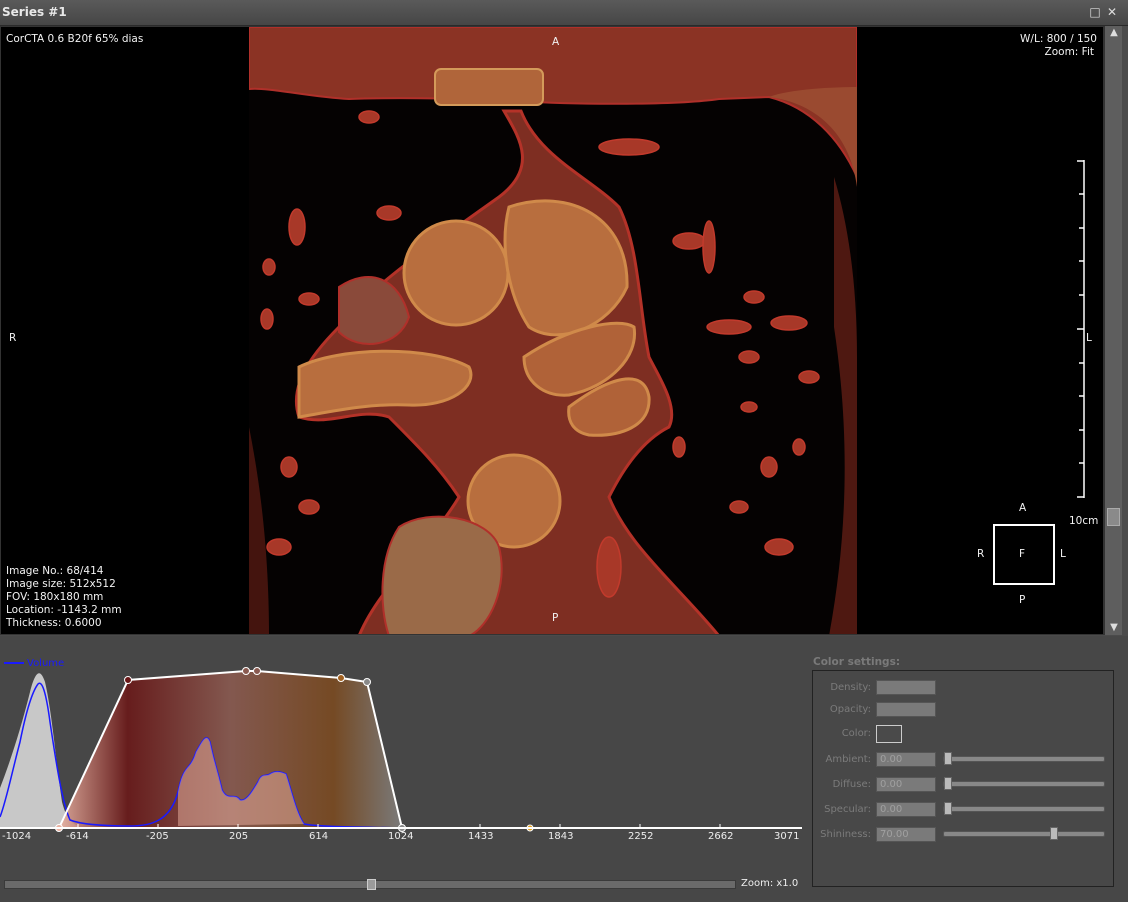 The width and height of the screenshot is (1128, 902). I want to click on color-settings-title: Color settings:, so click(857, 662).